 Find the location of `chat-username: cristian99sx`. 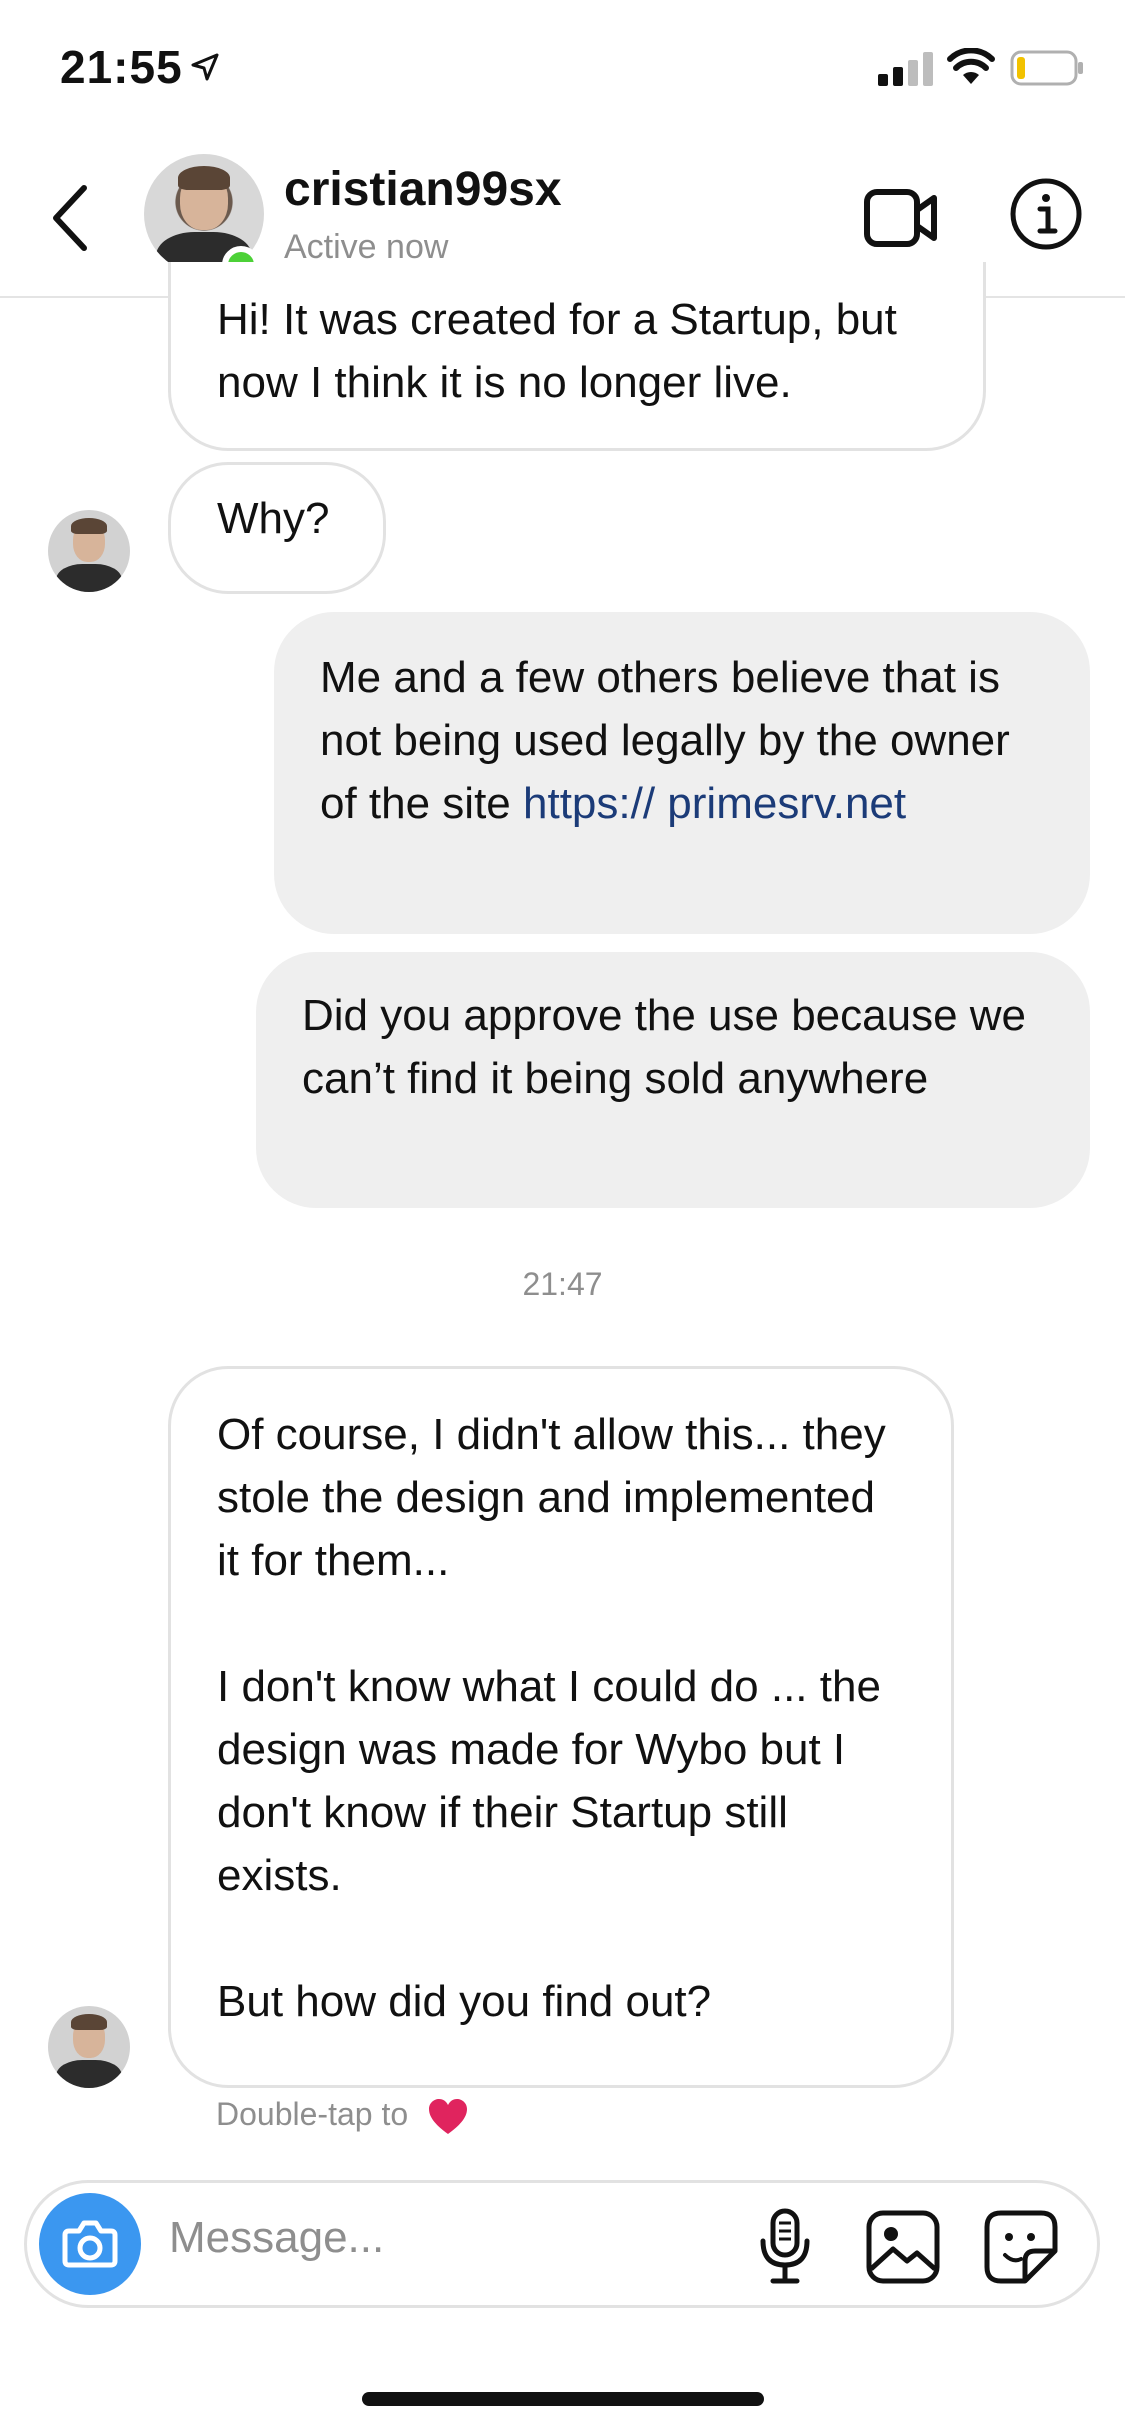

chat-username: cristian99sx is located at coordinates (423, 189).